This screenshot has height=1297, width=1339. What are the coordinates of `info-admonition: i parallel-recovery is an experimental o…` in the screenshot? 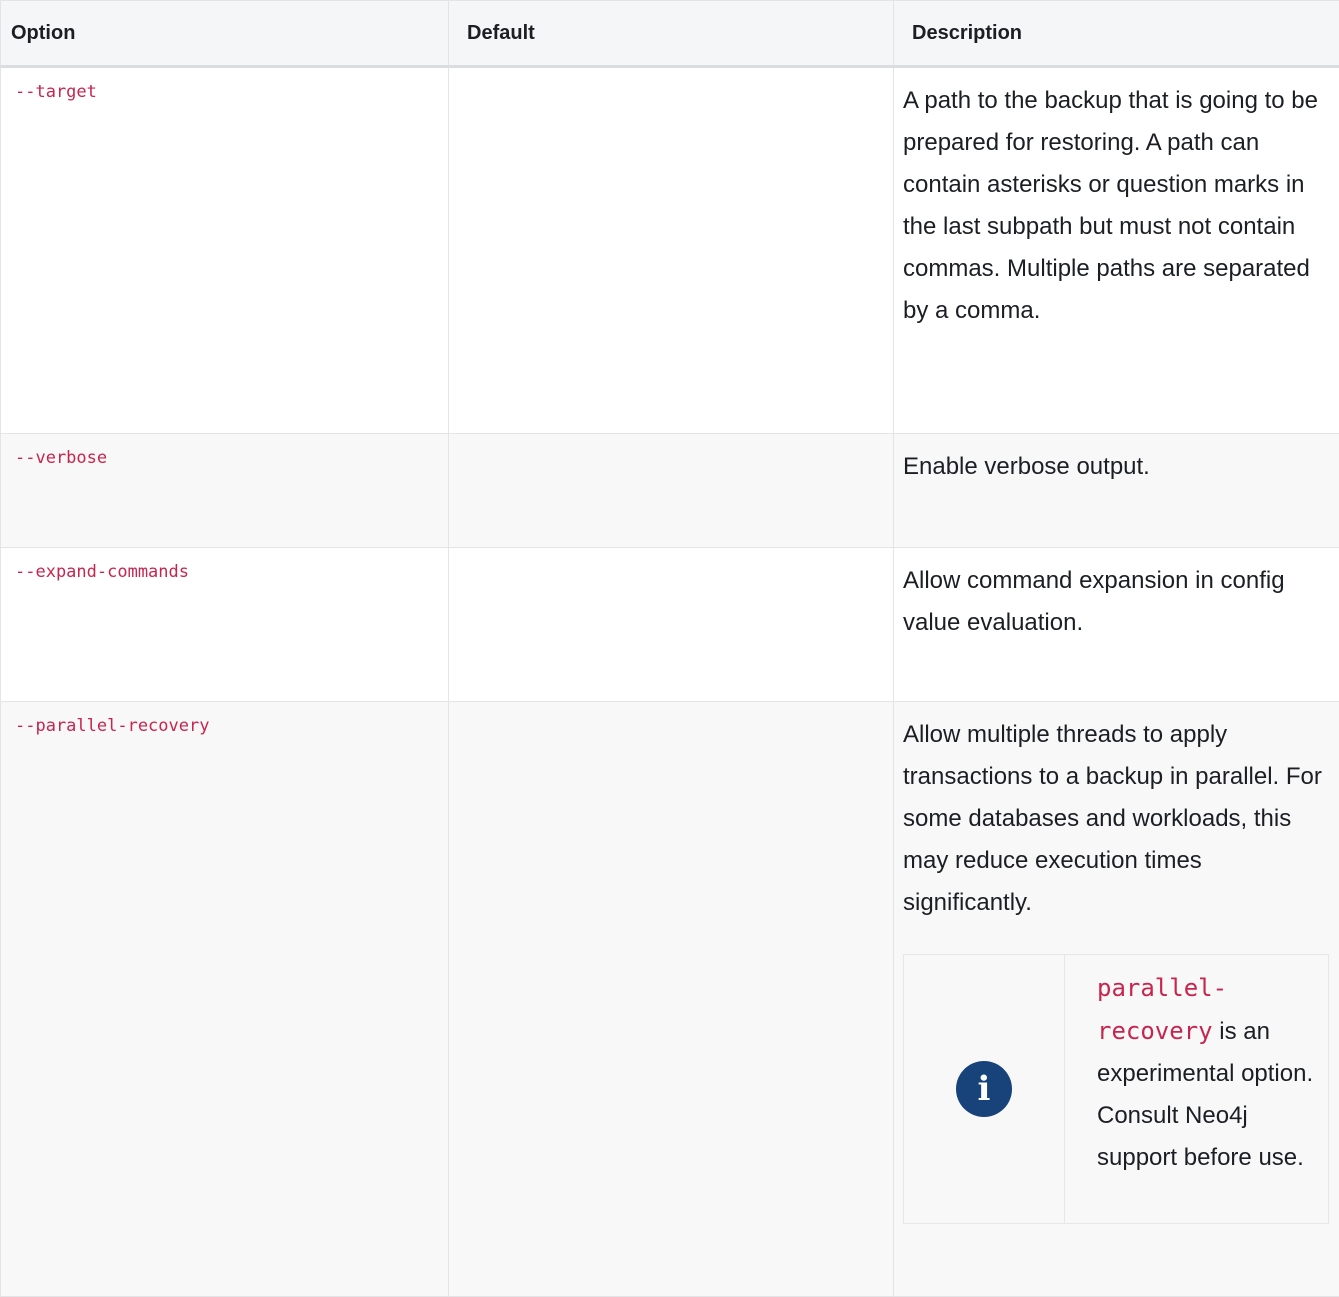 It's located at (1116, 1089).